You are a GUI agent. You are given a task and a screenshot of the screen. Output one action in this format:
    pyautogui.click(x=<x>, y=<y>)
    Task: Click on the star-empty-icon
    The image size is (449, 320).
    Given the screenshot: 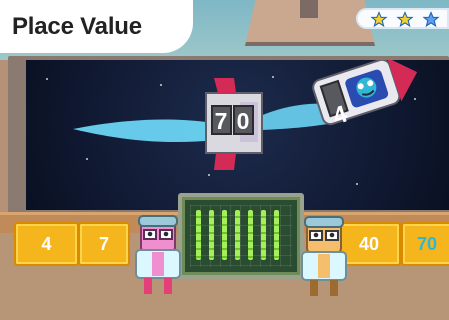 What is the action you would take?
    pyautogui.click(x=431, y=19)
    